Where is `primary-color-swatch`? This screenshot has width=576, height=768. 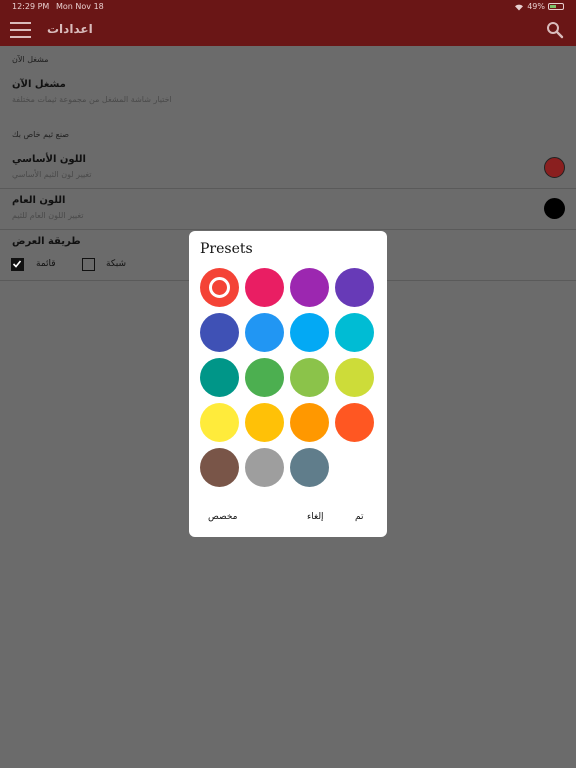 primary-color-swatch is located at coordinates (554, 167).